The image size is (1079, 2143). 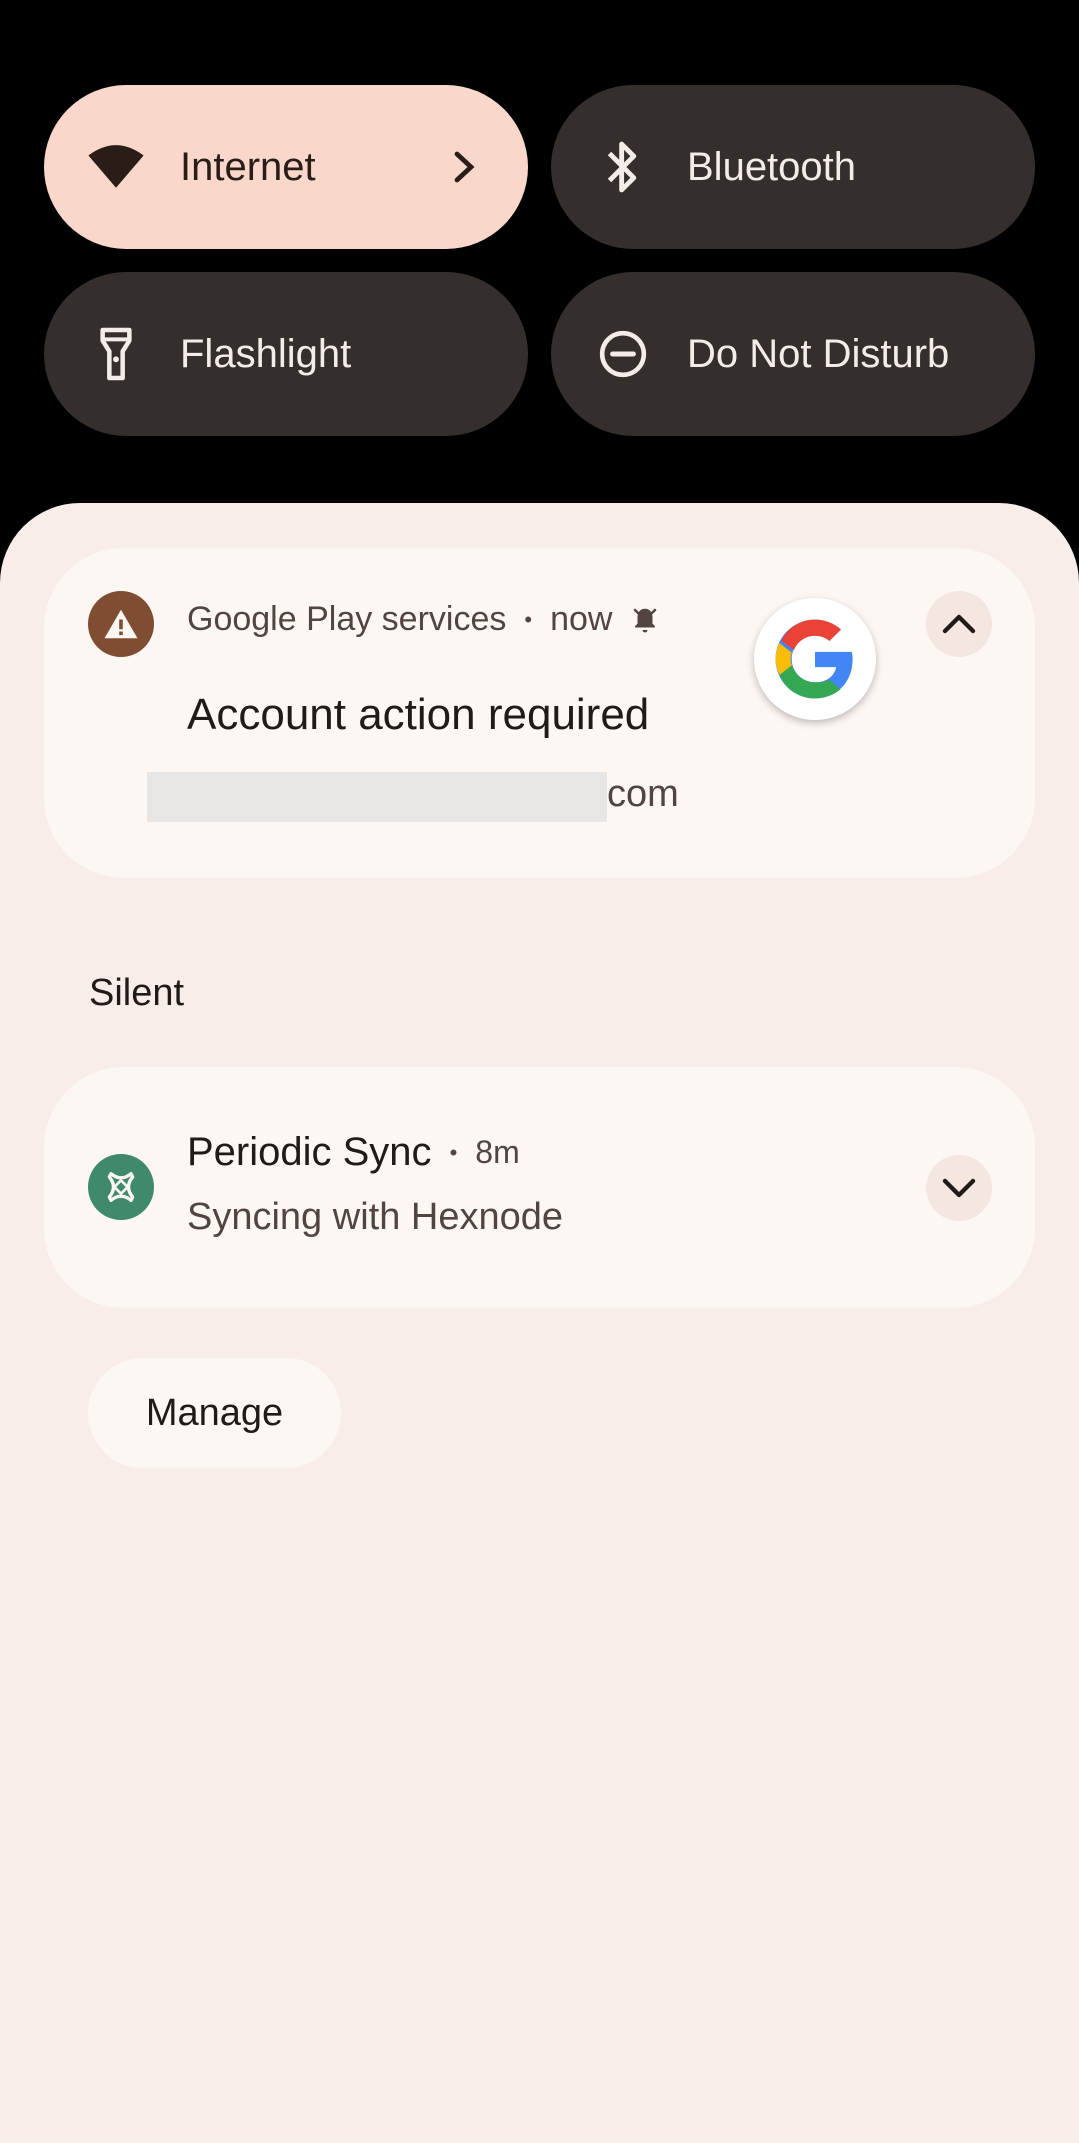 I want to click on redacted-email, so click(x=377, y=797).